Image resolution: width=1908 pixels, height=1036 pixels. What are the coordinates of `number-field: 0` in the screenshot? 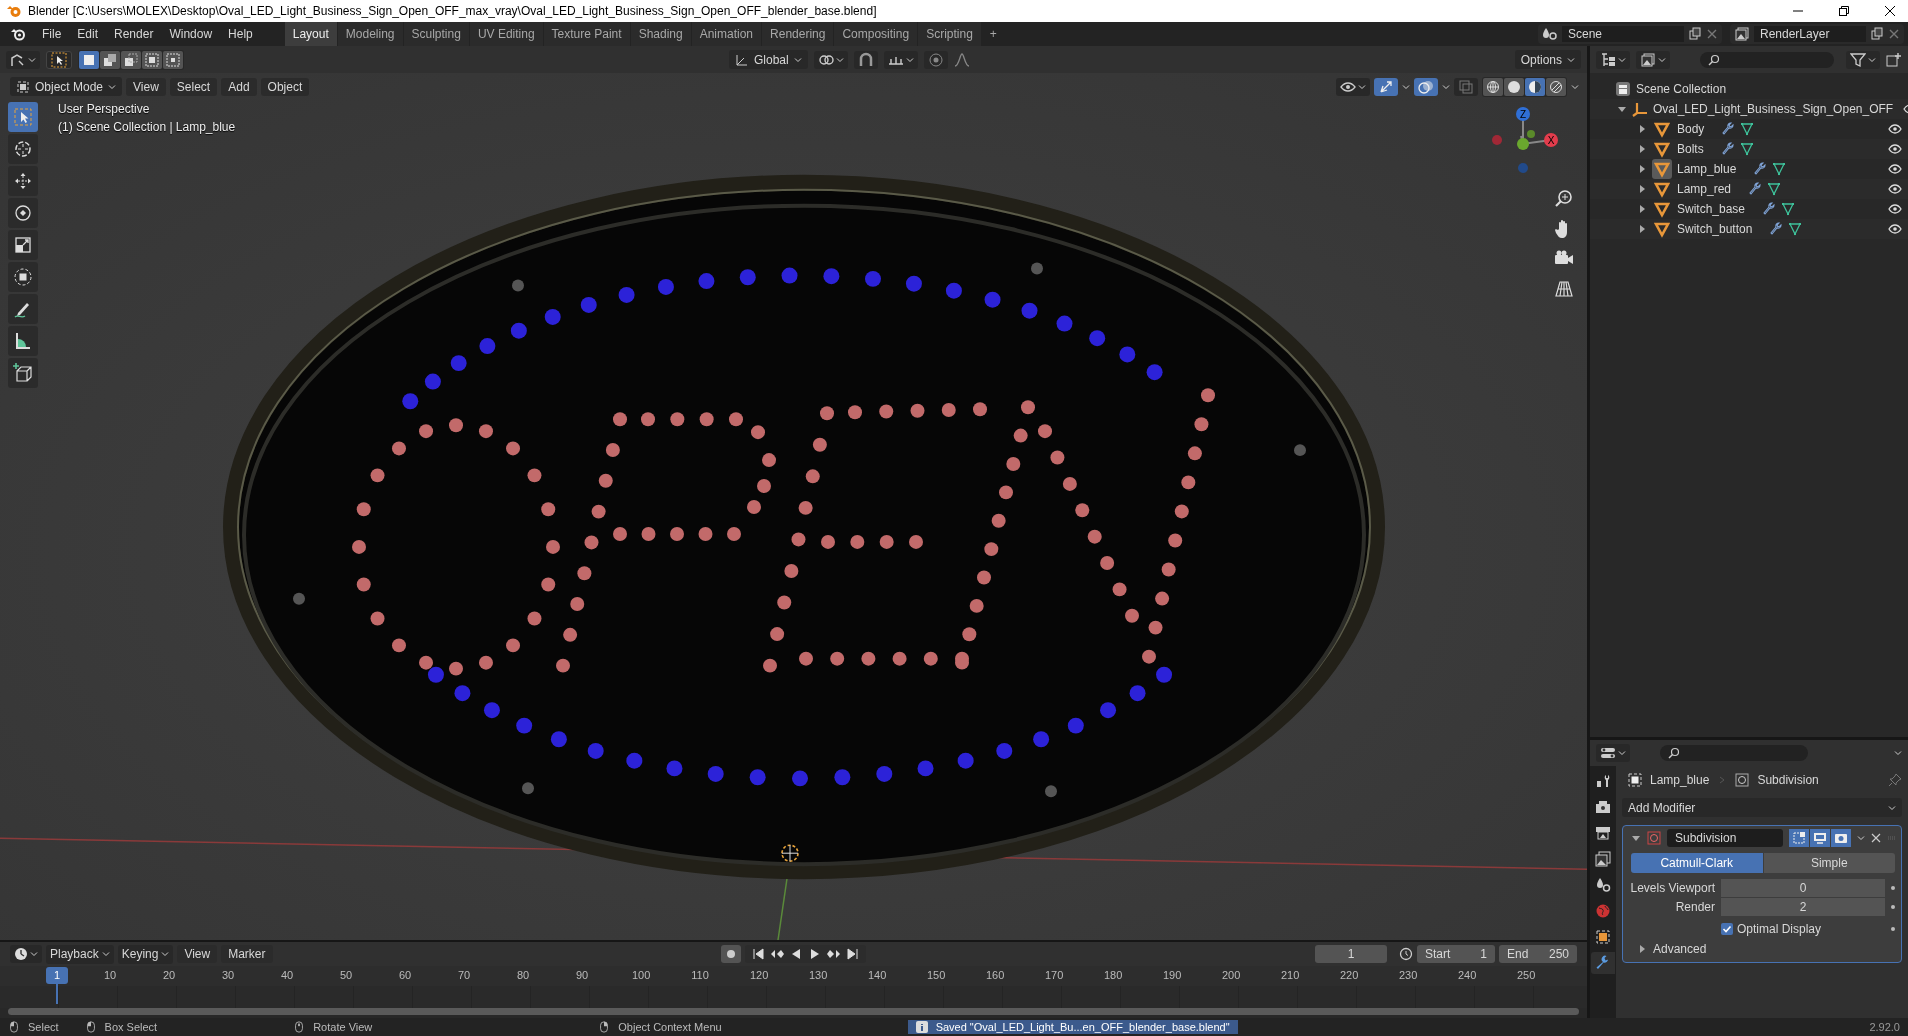 It's located at (1803, 888).